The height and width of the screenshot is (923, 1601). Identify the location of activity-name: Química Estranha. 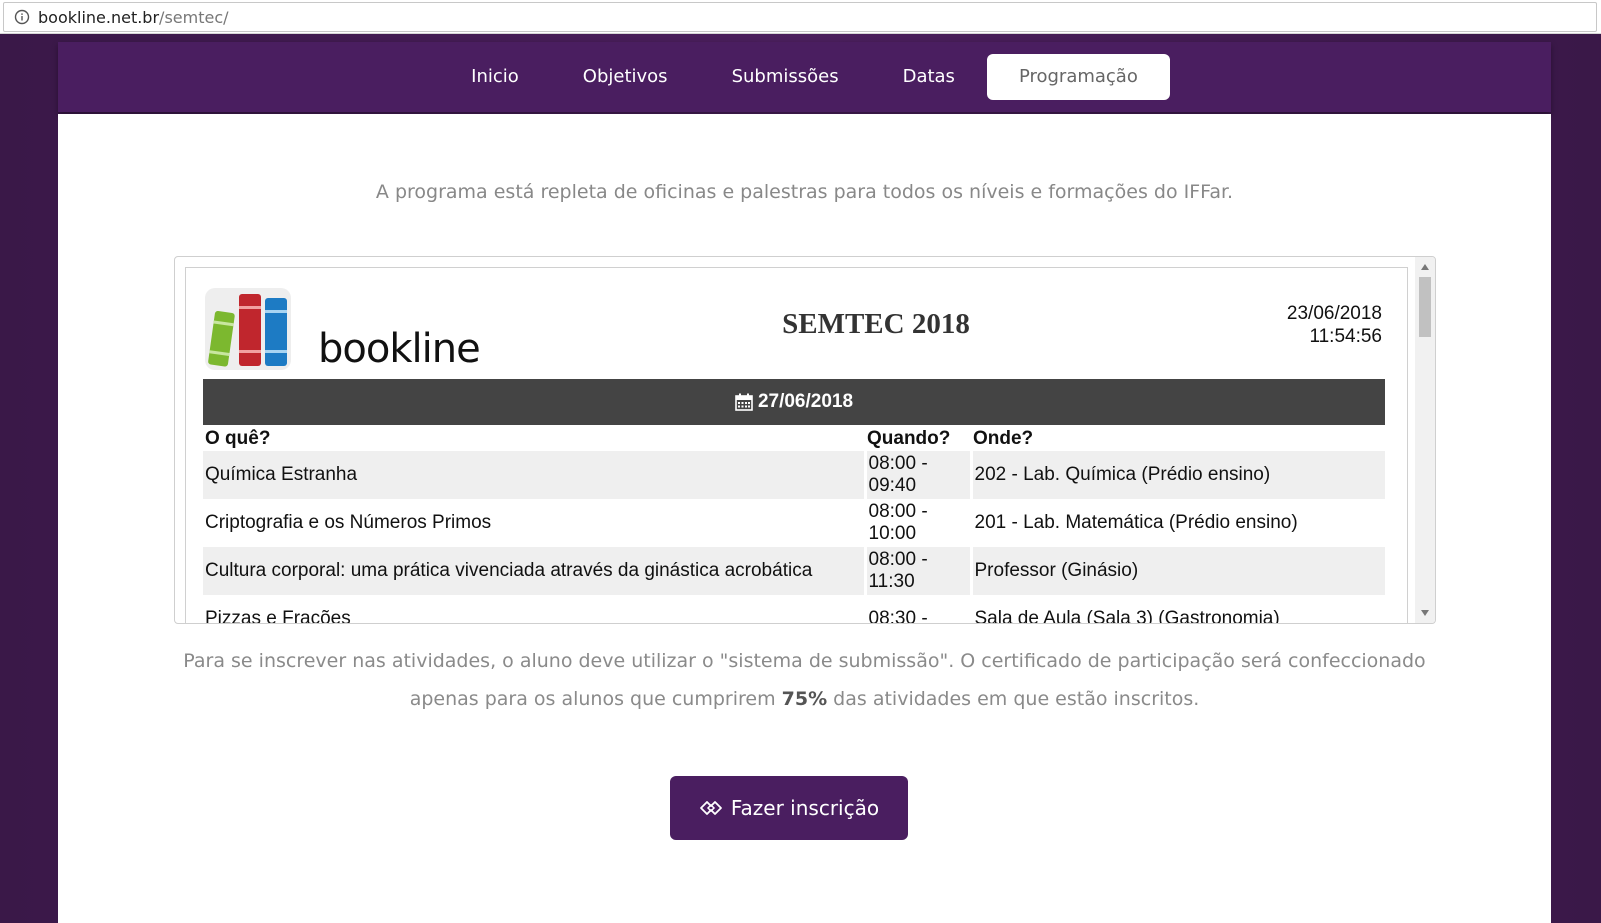
(534, 475).